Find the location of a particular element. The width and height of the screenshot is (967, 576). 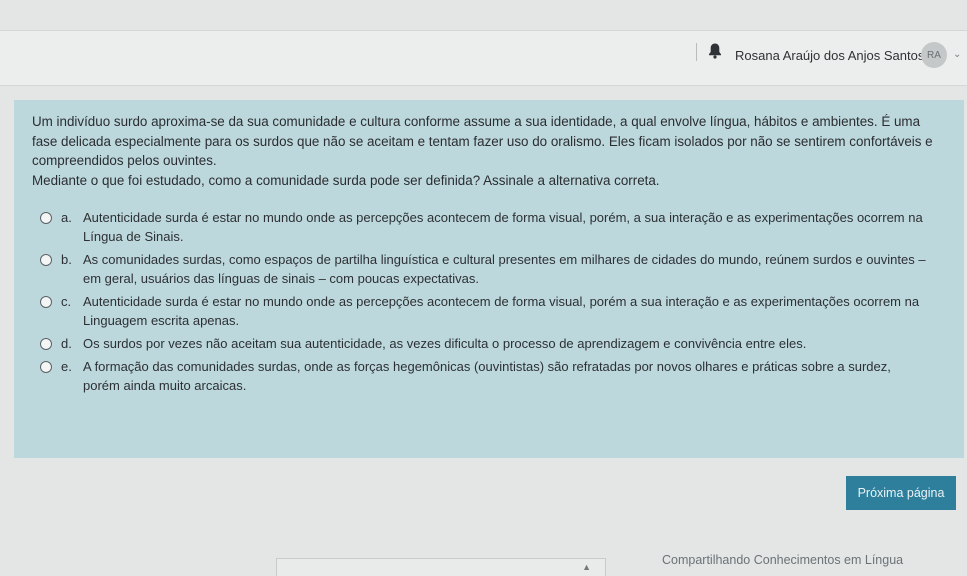

option-letter: a. is located at coordinates (66, 217).